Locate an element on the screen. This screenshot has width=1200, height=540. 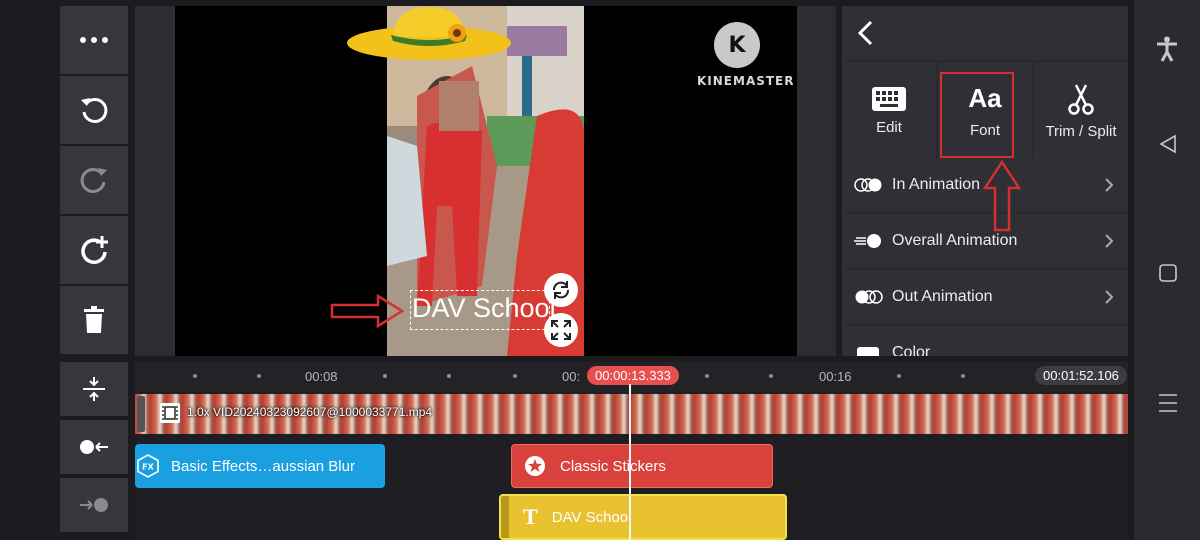
ruler-time-label: 00:16 is located at coordinates (835, 376).